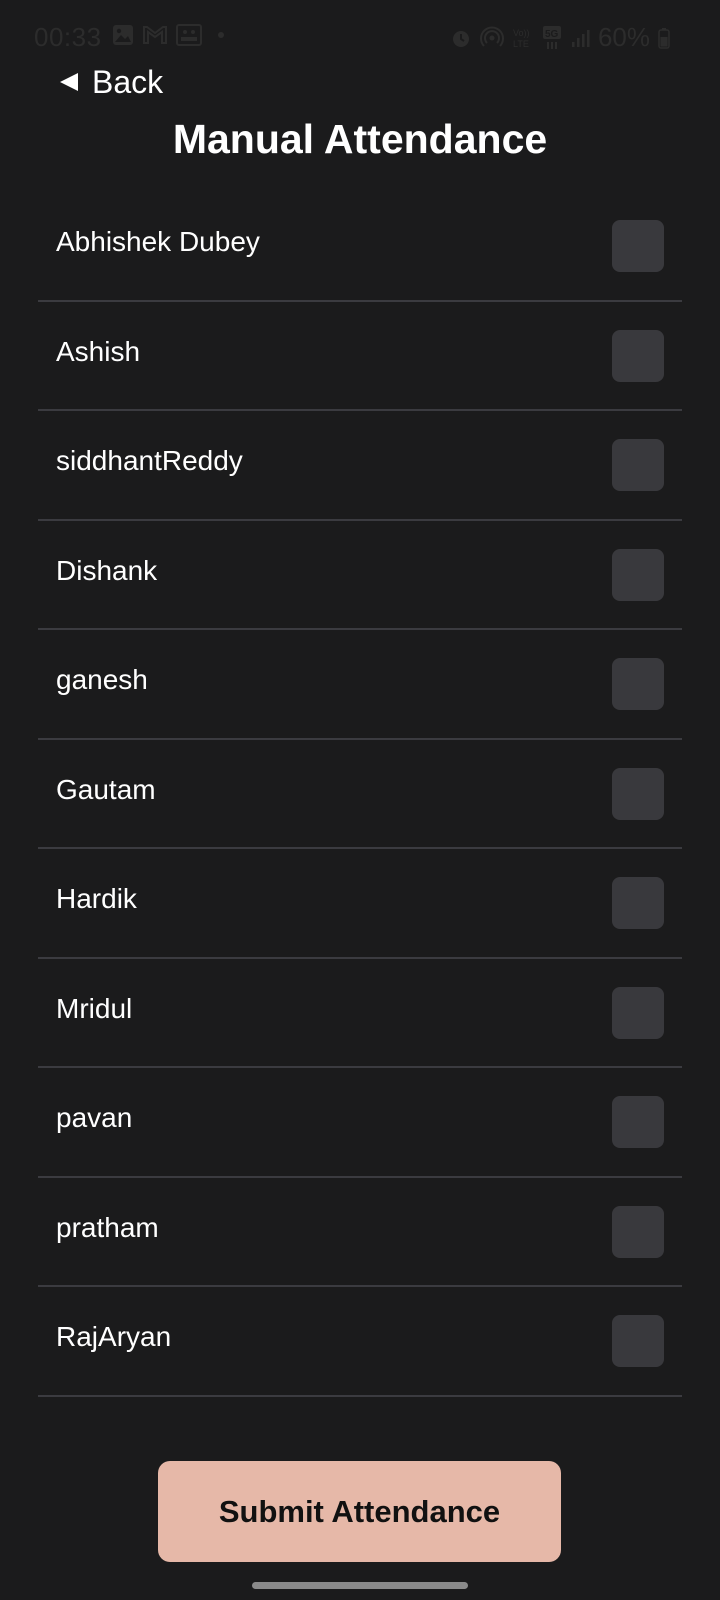 The image size is (720, 1600). Describe the element at coordinates (360, 1585) in the screenshot. I see `home-gesture-bar` at that location.